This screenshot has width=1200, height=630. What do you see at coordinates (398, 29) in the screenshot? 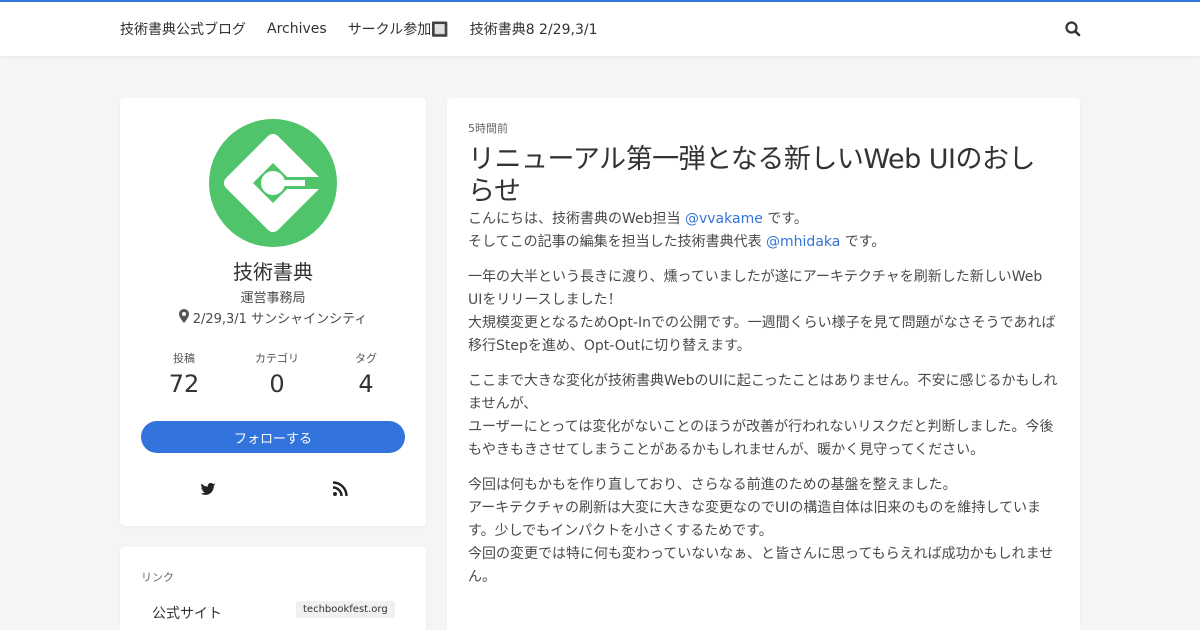
I see `nav-circle-entry: サークル参加🔲` at bounding box center [398, 29].